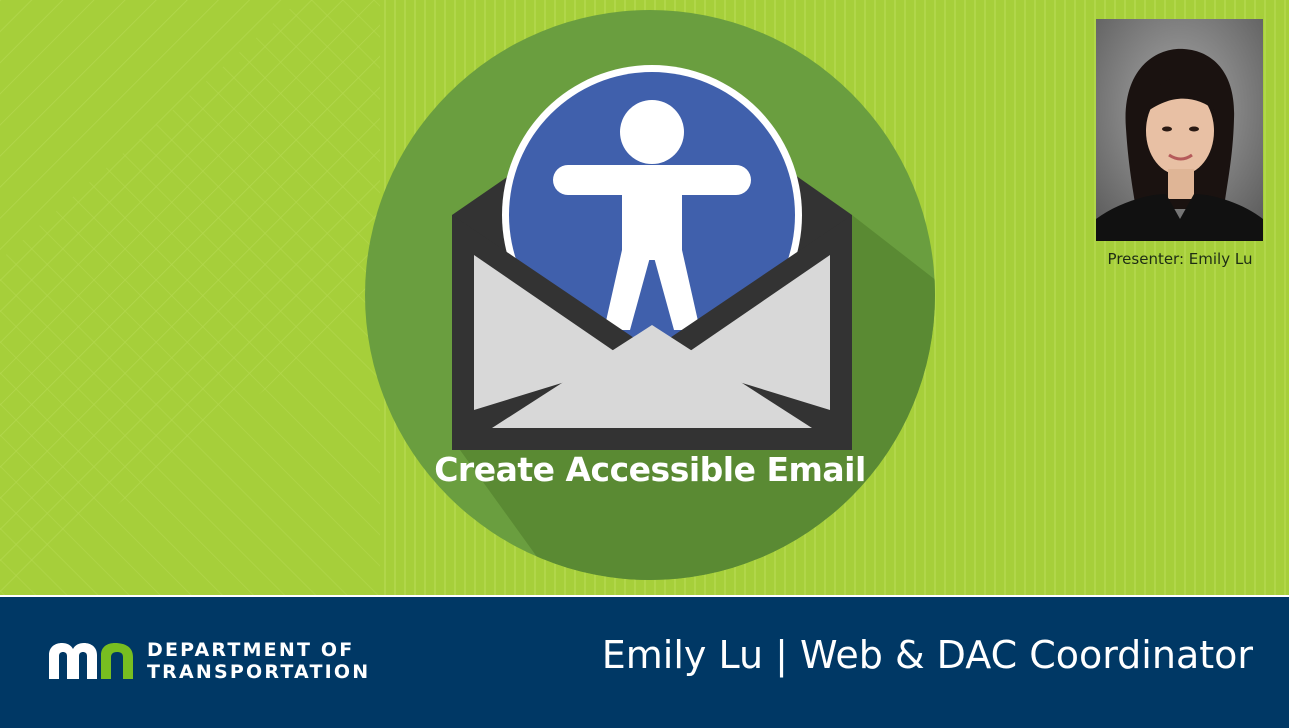 The width and height of the screenshot is (1289, 728). I want to click on org-name: DEPARTMENT OF TRANSPORTATION, so click(258, 661).